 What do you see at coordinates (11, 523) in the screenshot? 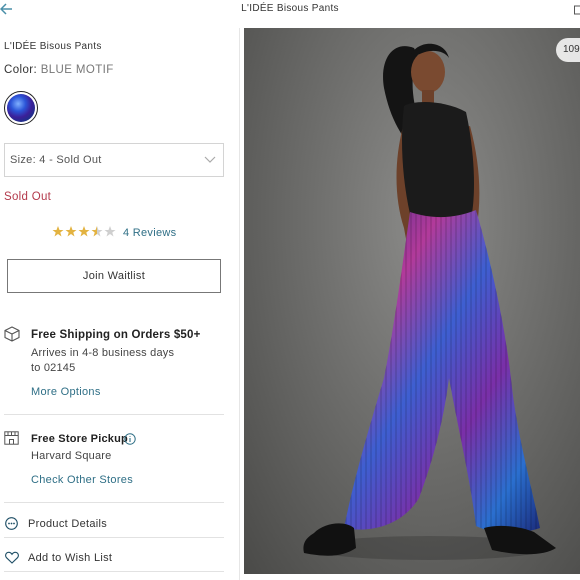
I see `more-dots-icon` at bounding box center [11, 523].